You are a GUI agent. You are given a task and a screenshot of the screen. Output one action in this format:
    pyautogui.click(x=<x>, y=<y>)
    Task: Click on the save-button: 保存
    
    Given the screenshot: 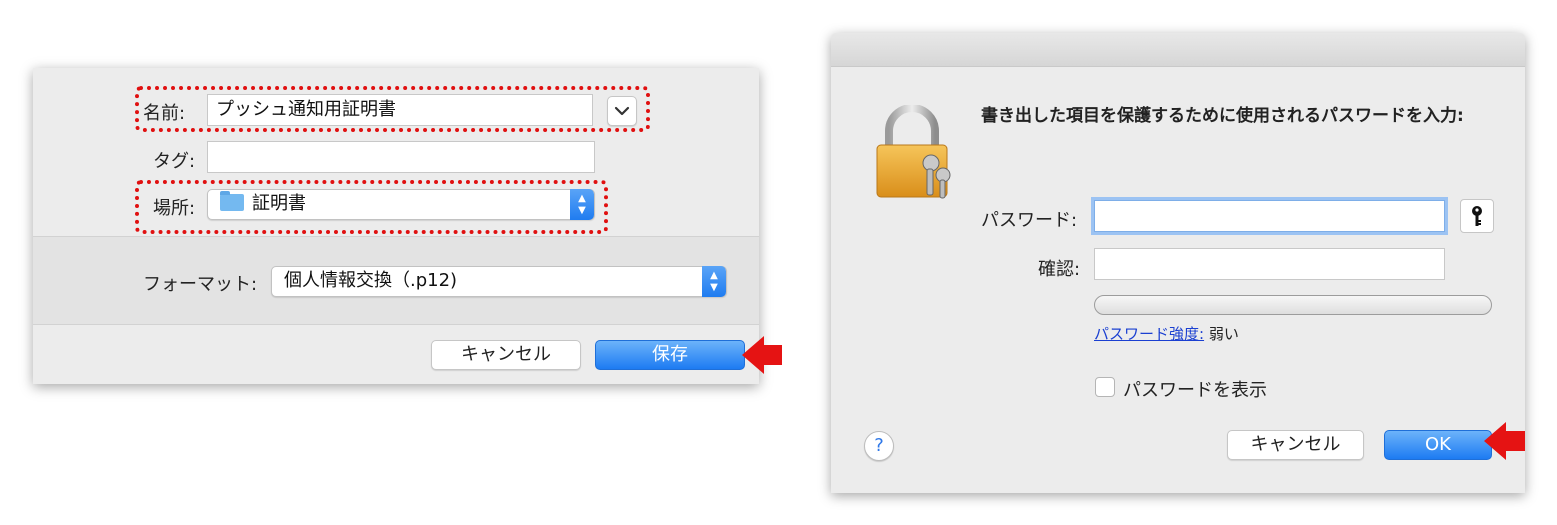 What is the action you would take?
    pyautogui.click(x=670, y=355)
    